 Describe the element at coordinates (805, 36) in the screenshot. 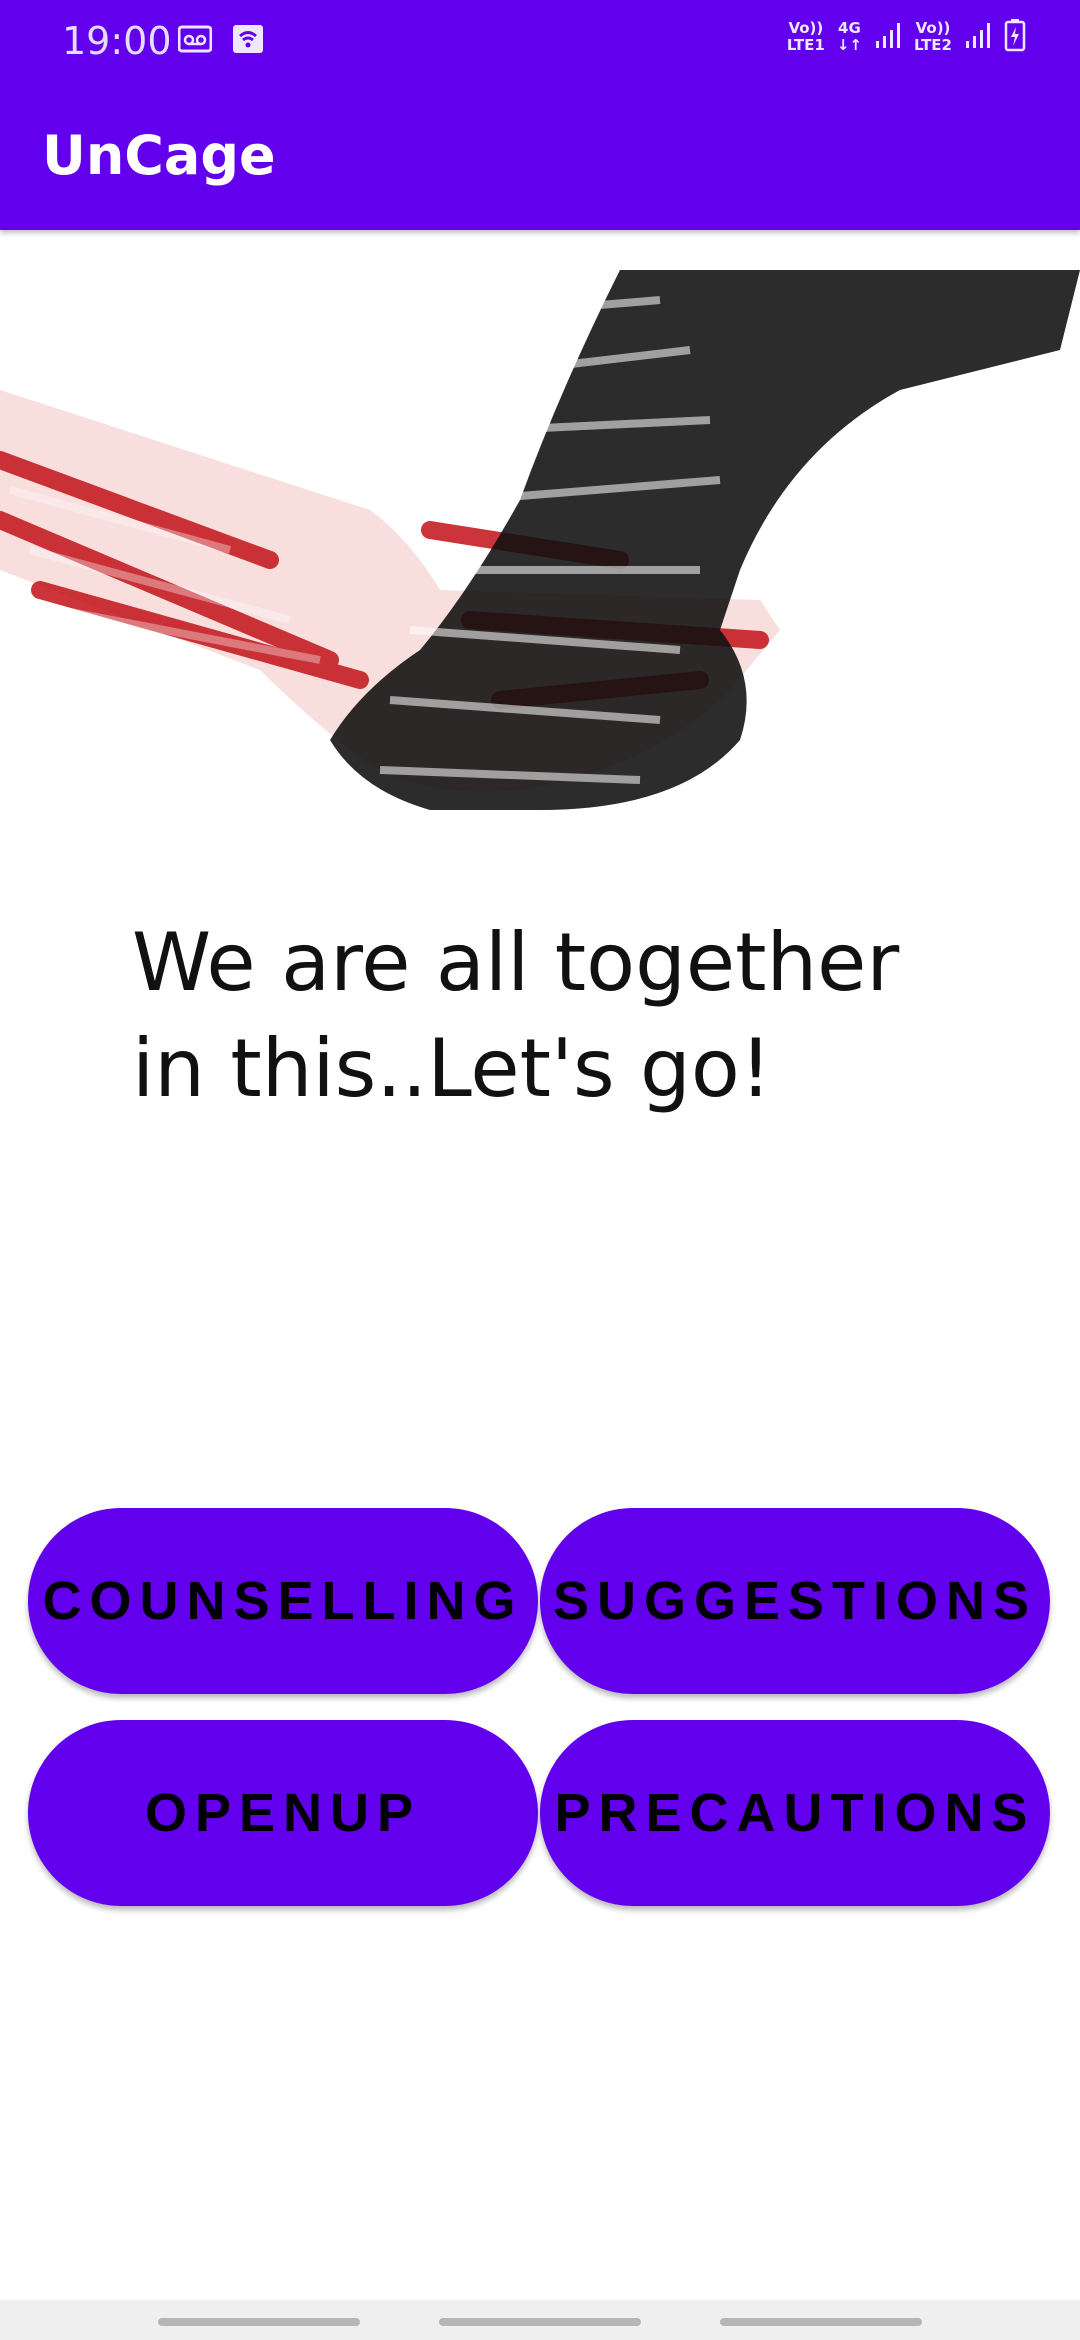

I see `sim1-volte-label: Vo)) LTE1` at that location.